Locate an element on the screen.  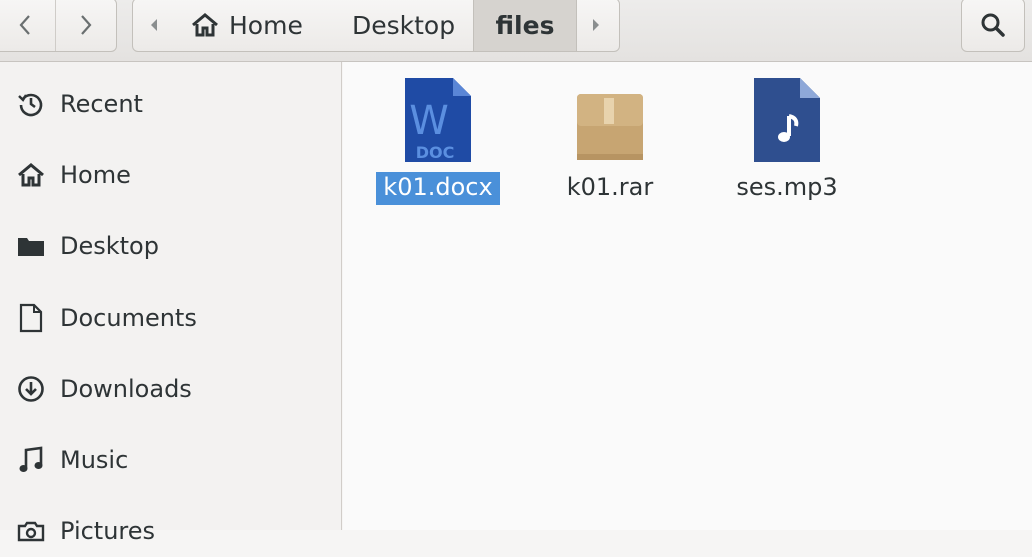
music-note-icon is located at coordinates (31, 460).